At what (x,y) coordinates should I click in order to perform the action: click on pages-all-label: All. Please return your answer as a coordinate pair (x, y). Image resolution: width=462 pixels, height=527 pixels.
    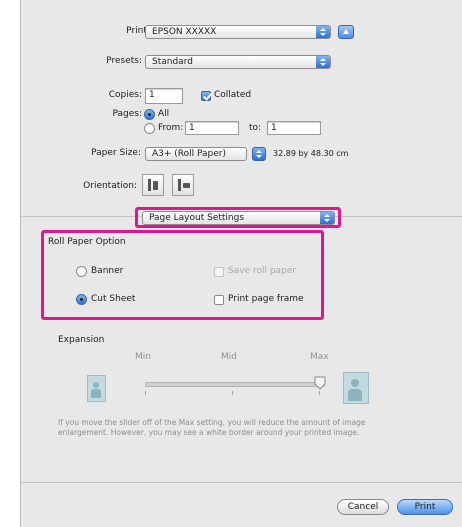
    Looking at the image, I should click on (164, 114).